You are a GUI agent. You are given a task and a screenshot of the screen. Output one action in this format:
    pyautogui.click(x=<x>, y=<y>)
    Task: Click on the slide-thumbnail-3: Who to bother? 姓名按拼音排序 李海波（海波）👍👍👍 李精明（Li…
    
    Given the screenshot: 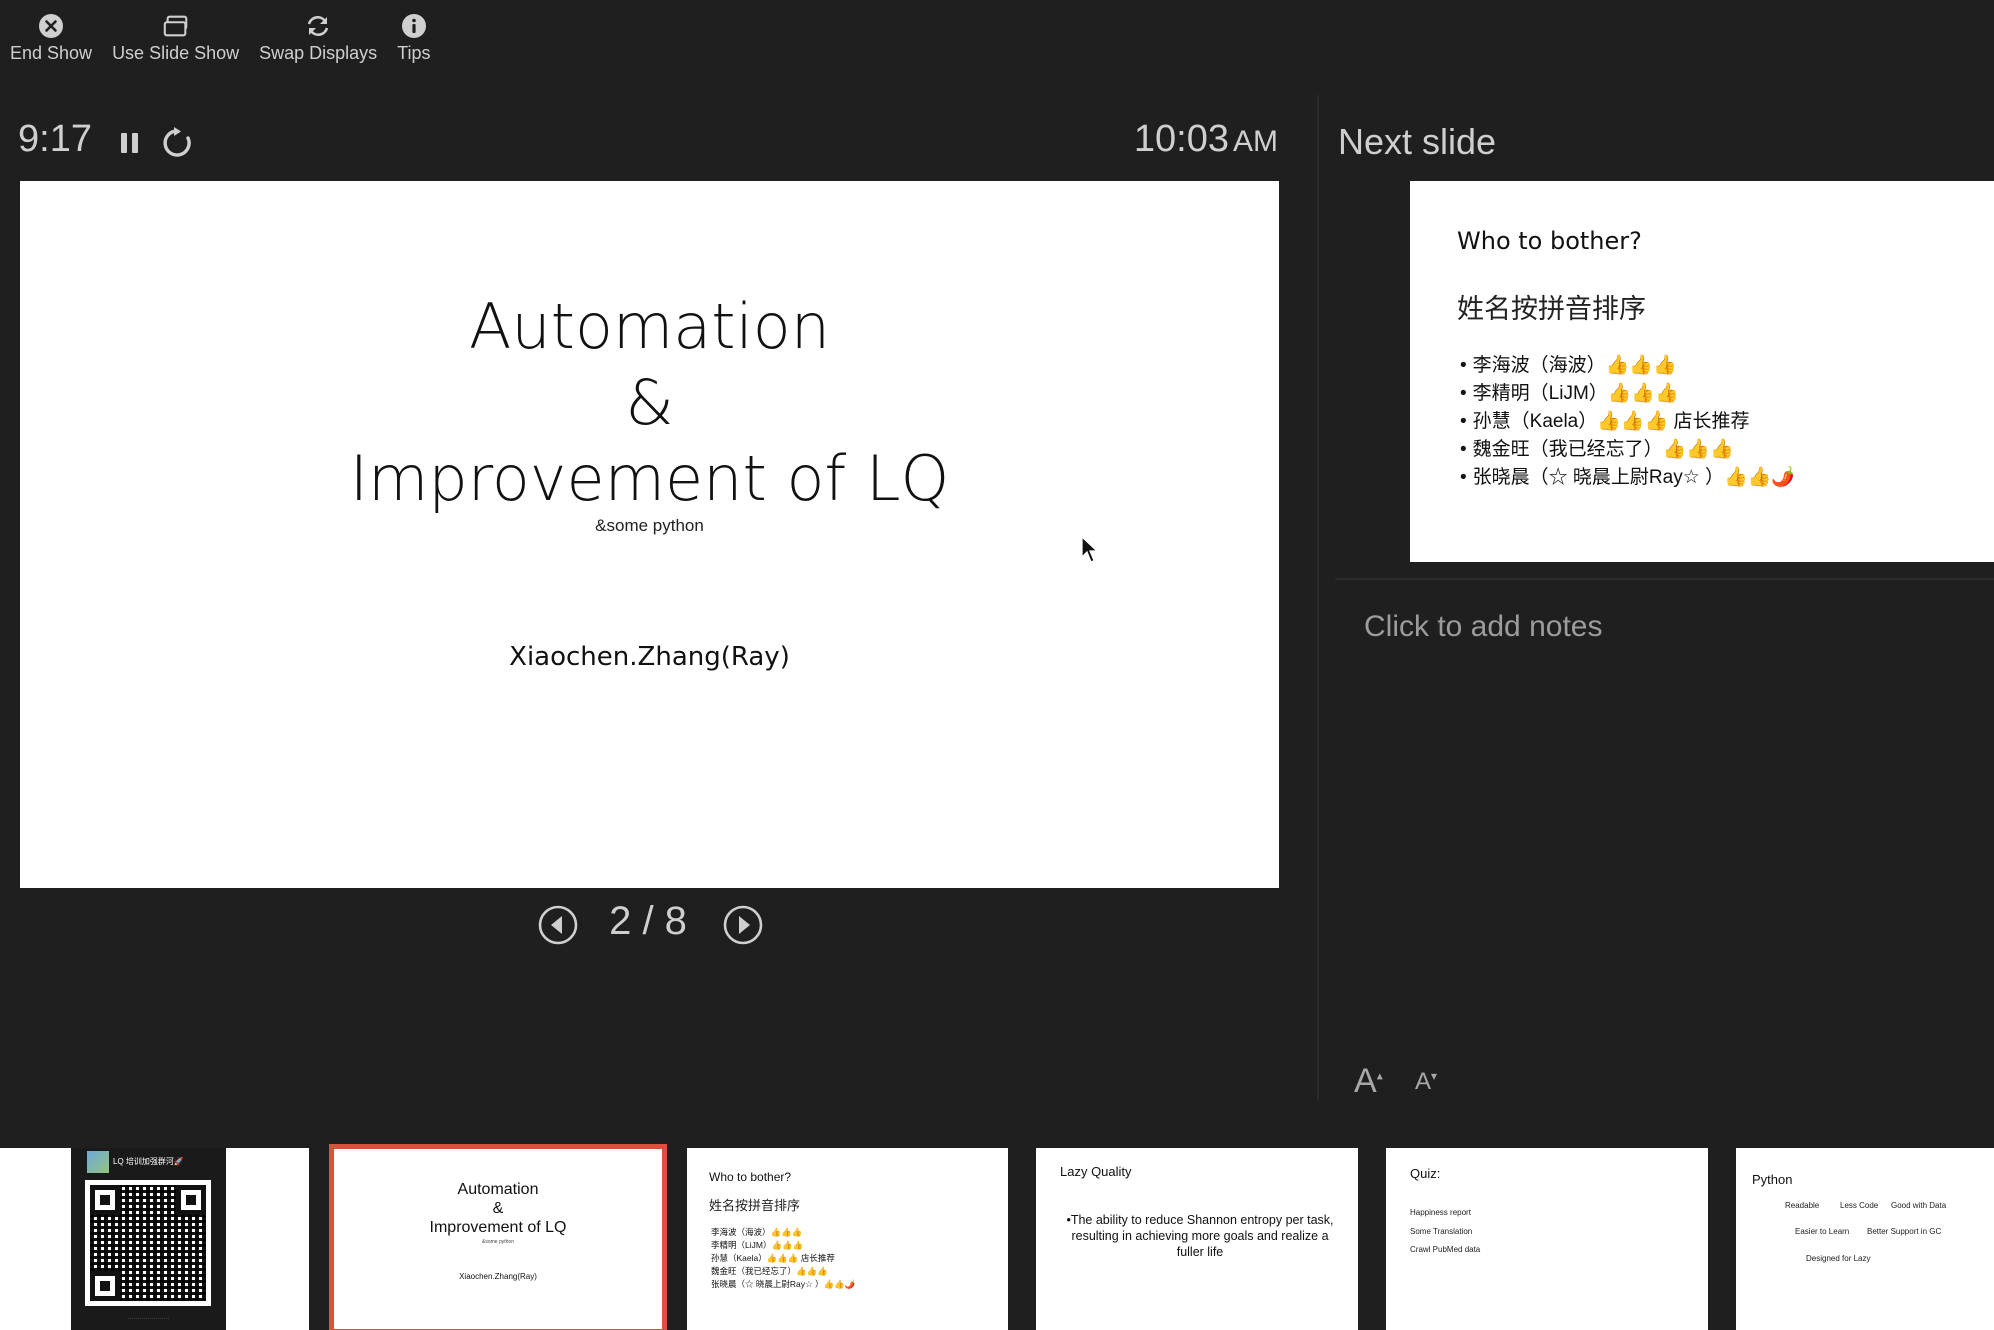 What is the action you would take?
    pyautogui.click(x=847, y=1239)
    